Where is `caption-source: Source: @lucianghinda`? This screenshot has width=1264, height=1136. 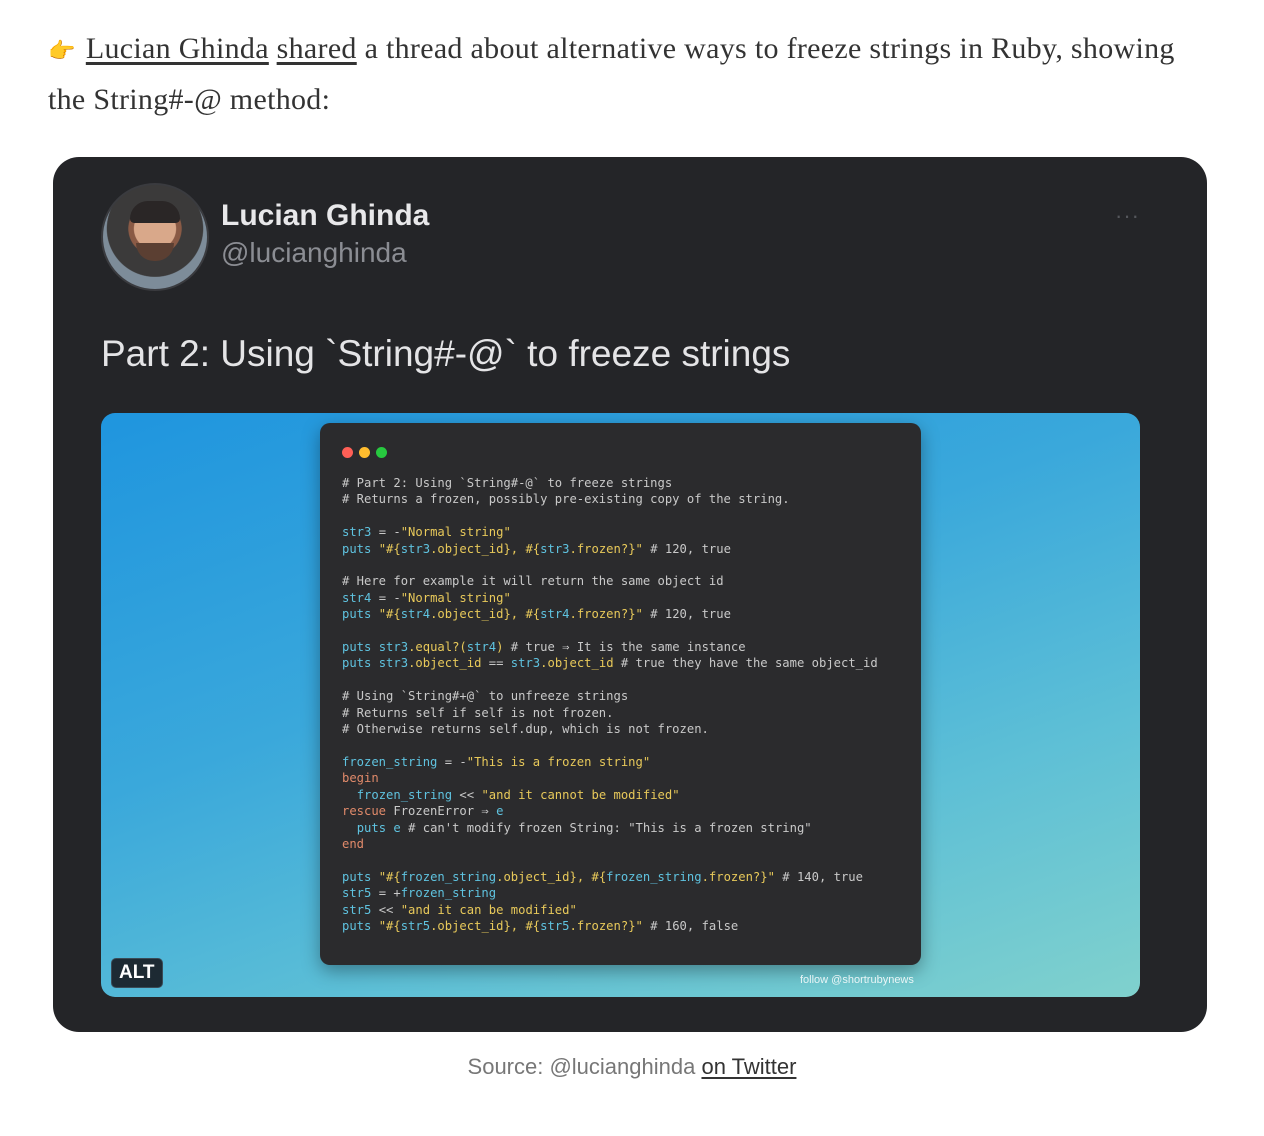 caption-source: Source: @lucianghinda is located at coordinates (581, 1066).